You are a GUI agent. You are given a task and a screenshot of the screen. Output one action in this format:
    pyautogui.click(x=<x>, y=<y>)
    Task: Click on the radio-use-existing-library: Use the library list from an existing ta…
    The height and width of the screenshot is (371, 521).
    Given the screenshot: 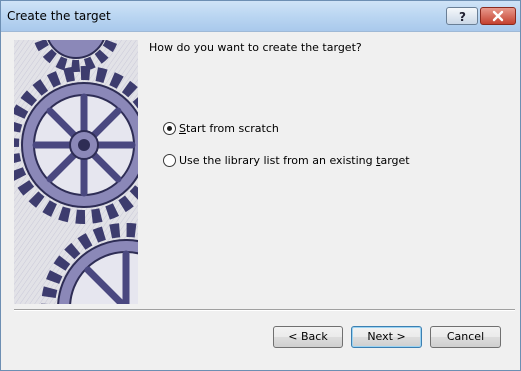 What is the action you would take?
    pyautogui.click(x=286, y=162)
    